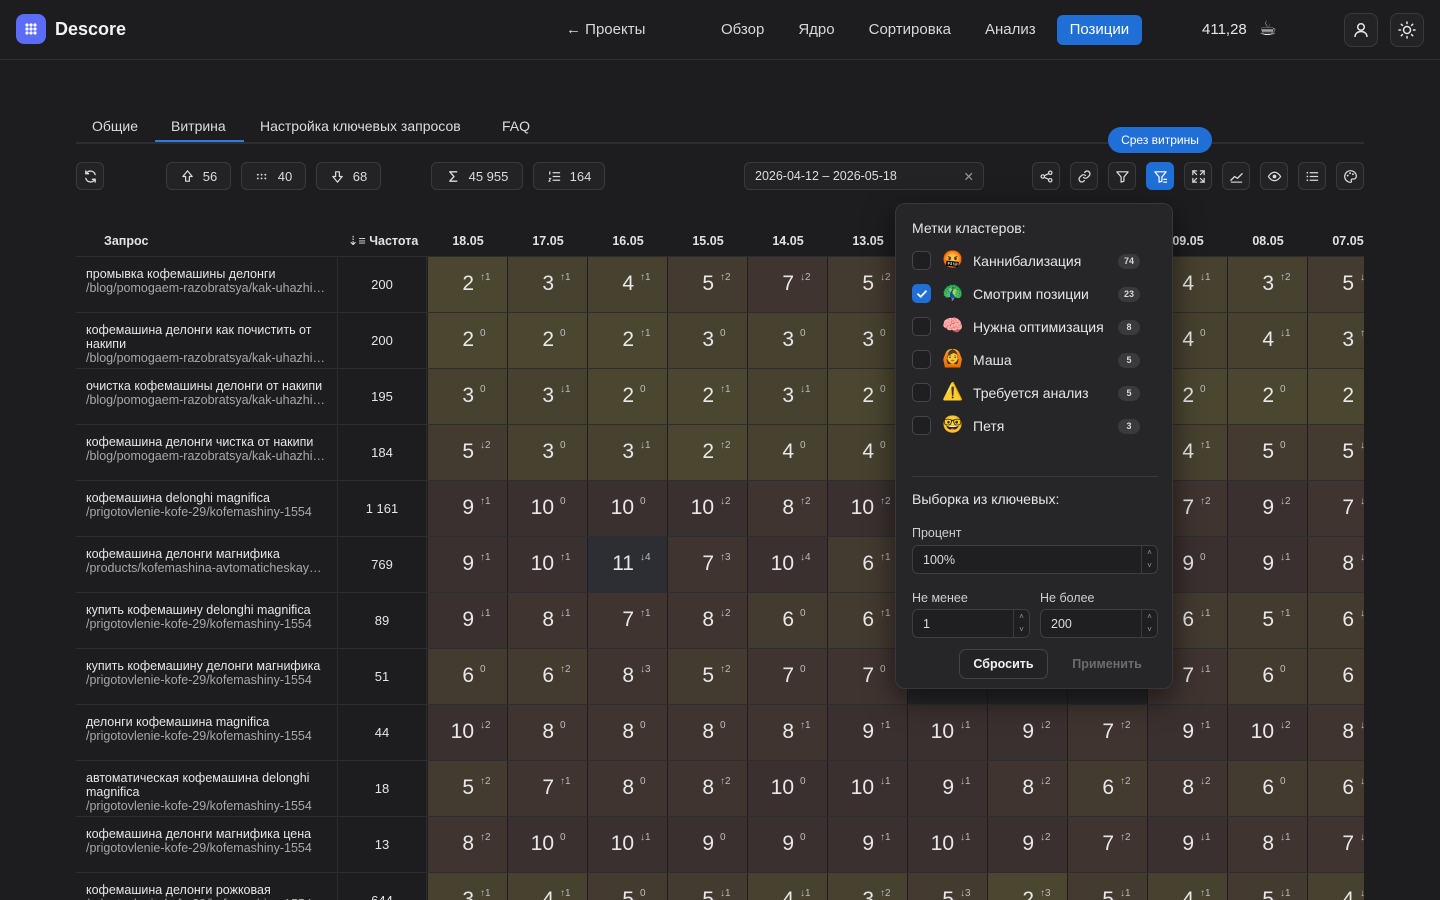  I want to click on position-cell: 3 ↑, so click(1336, 340).